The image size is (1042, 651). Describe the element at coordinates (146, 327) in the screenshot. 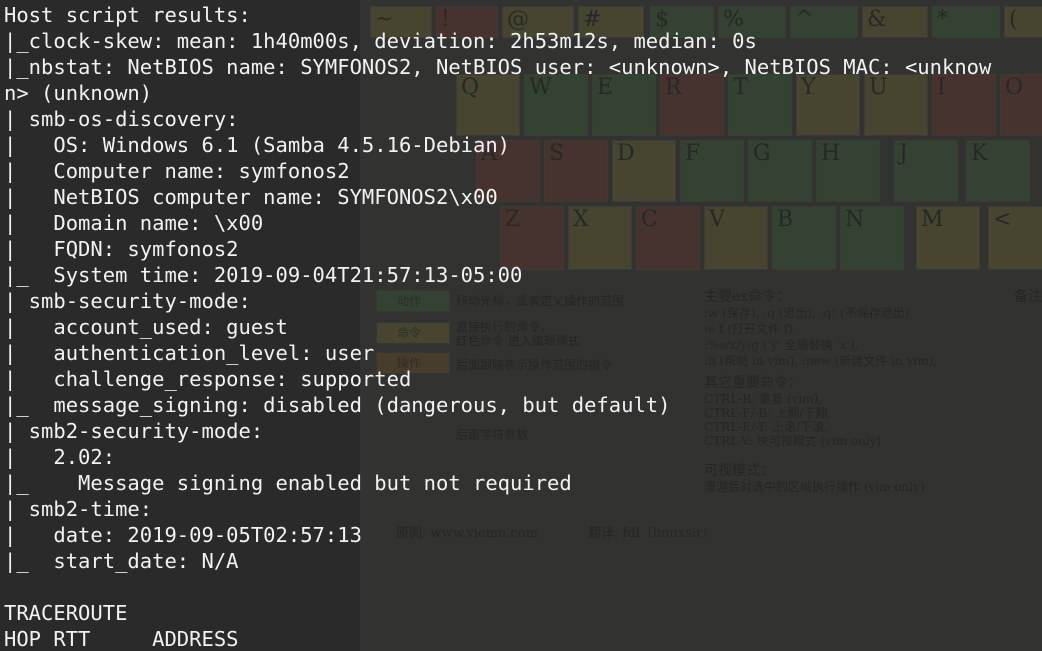

I see `terminal-line: | account_used: guest` at that location.